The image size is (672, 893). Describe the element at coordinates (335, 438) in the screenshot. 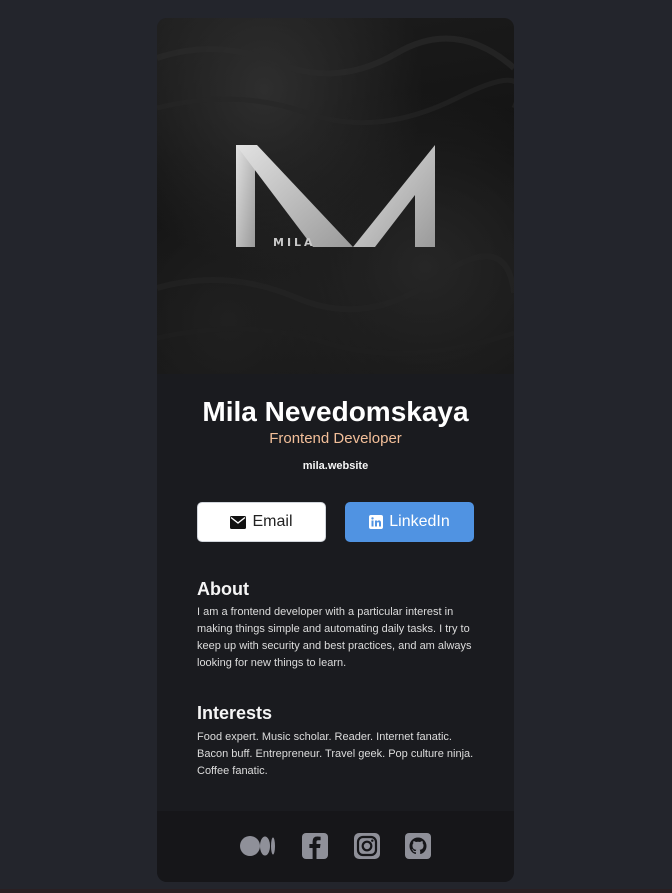

I see `profile-role: Frontend Developer` at that location.